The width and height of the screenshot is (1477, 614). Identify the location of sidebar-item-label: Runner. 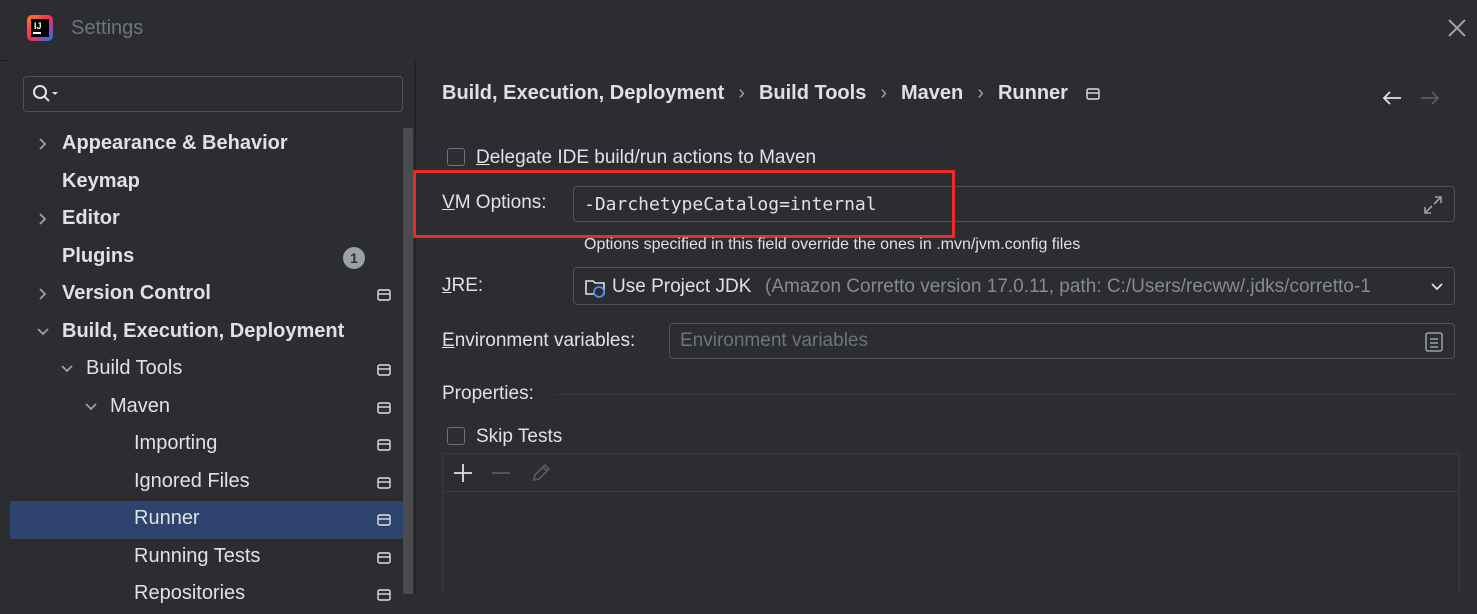
(167, 518).